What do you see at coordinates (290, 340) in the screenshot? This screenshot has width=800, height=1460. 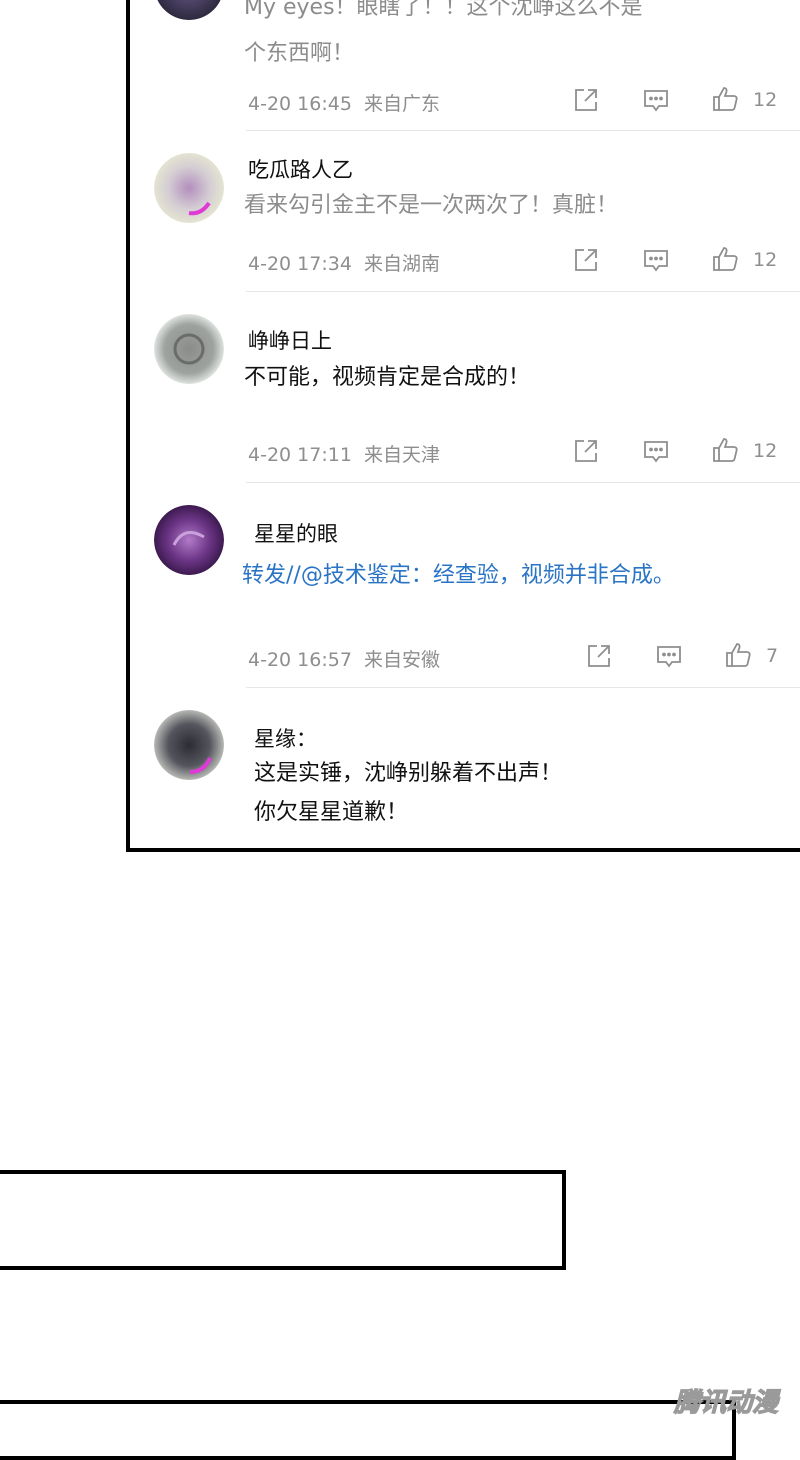 I see `username: 峥峥日上` at bounding box center [290, 340].